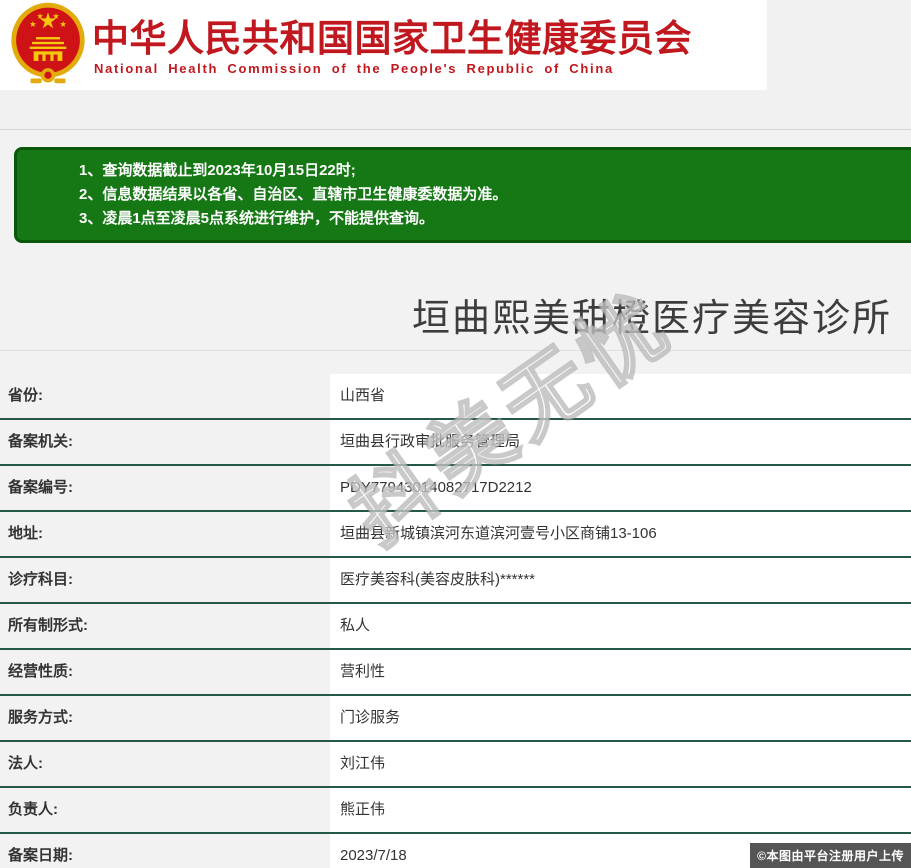  Describe the element at coordinates (165, 488) in the screenshot. I see `field-label: 备案编号:` at that location.